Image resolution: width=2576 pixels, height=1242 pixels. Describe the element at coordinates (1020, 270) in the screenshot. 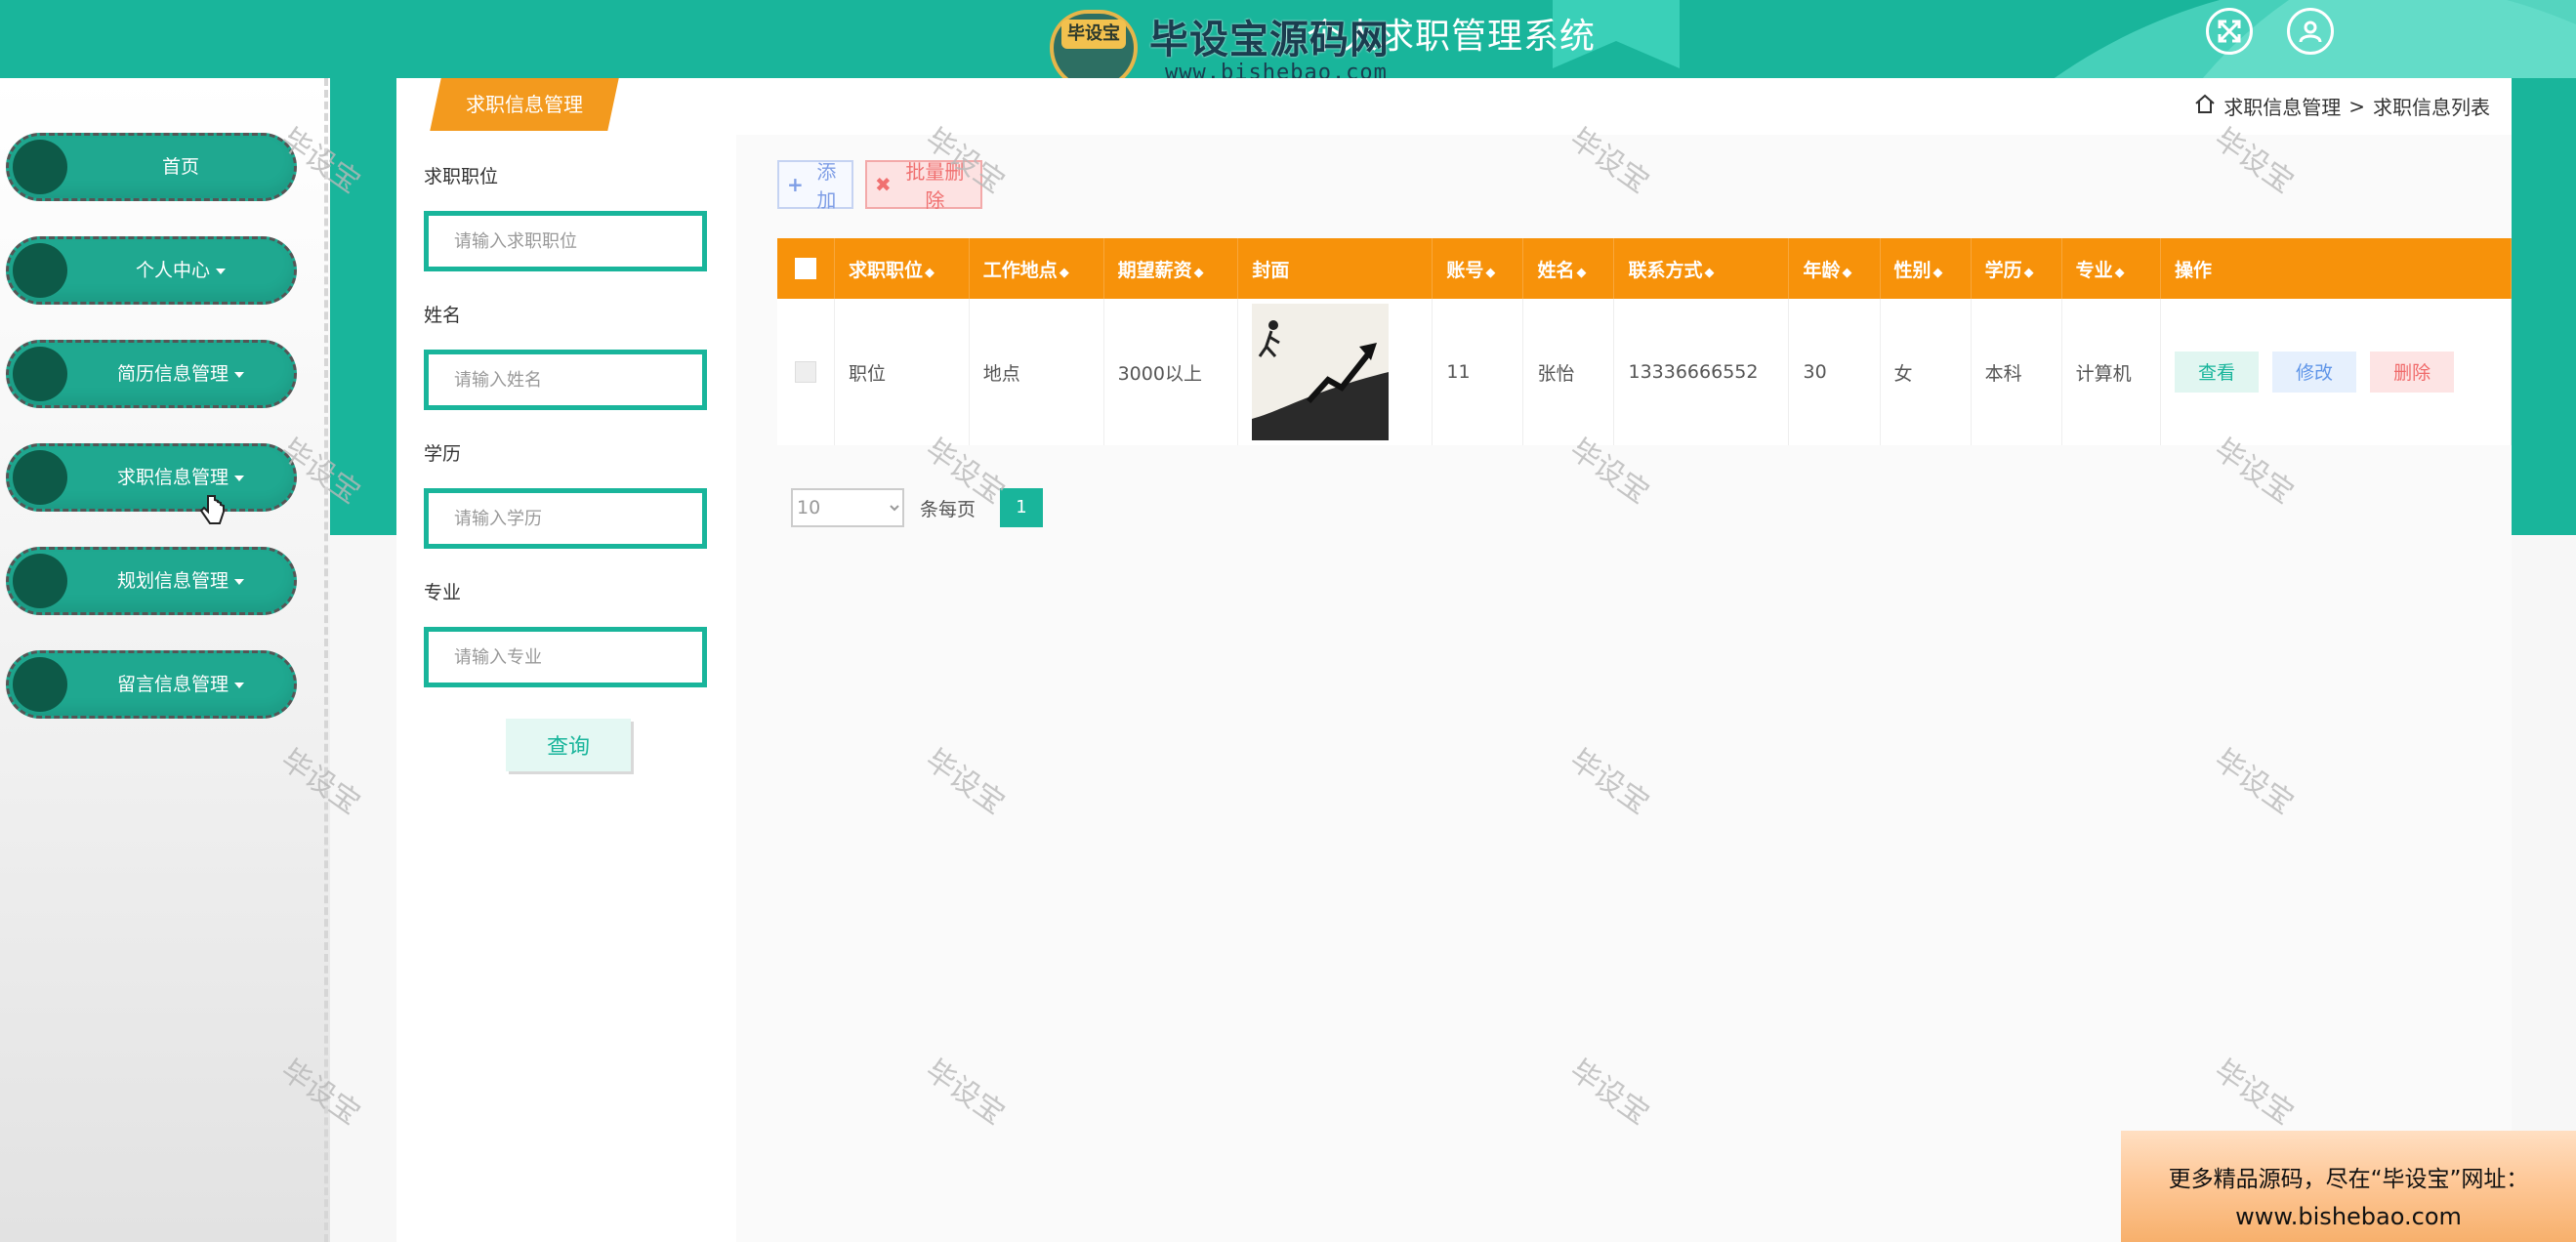

I see `column-header-label: 工作地点` at that location.